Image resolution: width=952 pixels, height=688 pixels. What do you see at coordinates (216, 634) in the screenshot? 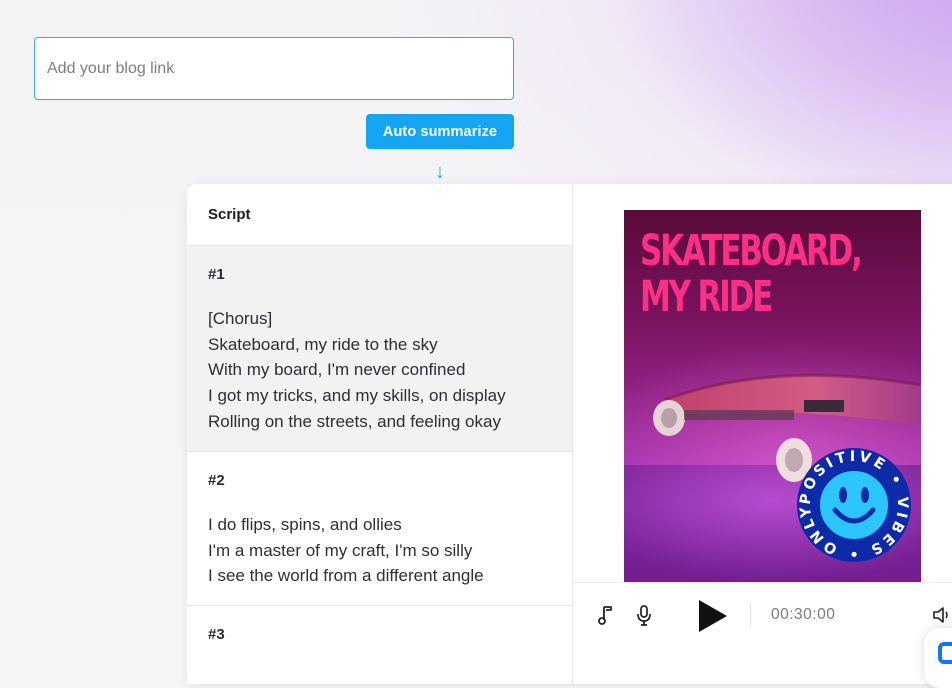
I see `scene-number: #3` at bounding box center [216, 634].